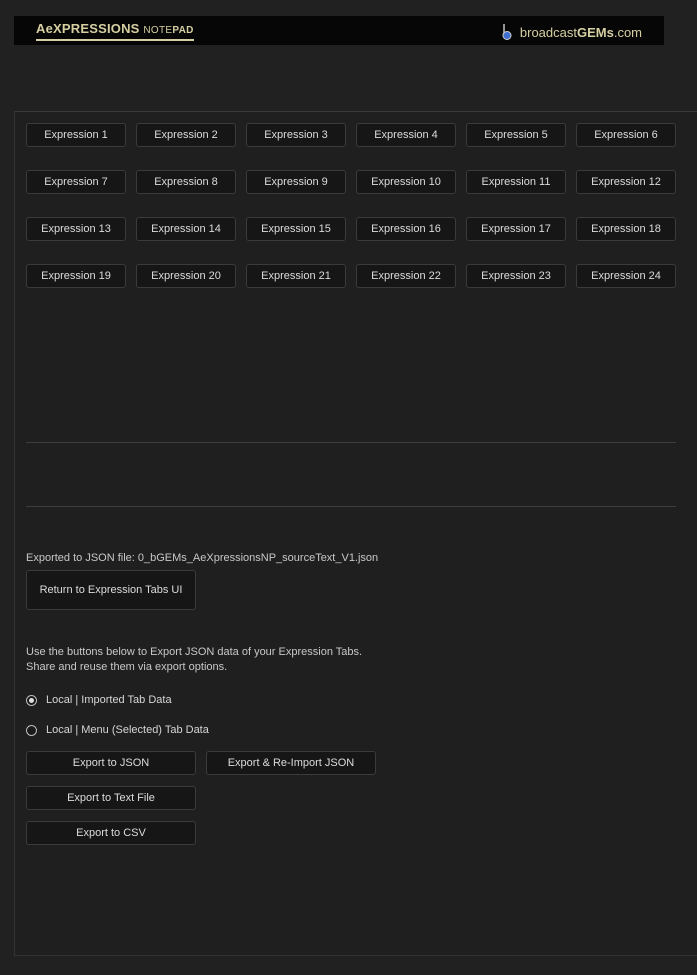  Describe the element at coordinates (406, 182) in the screenshot. I see `expression-tab-button: Expression 10` at that location.